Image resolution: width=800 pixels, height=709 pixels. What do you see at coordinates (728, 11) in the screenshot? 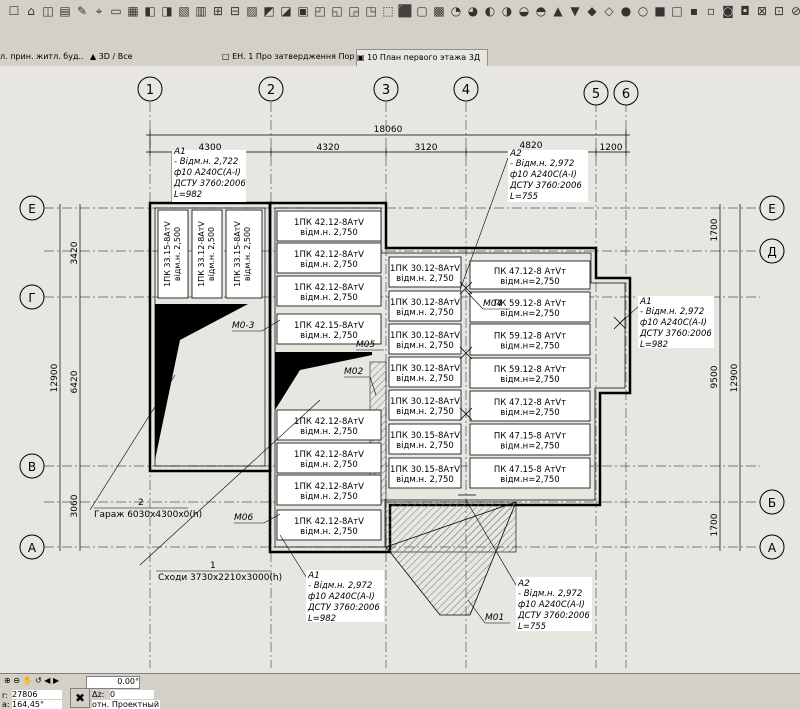
I see `toolbar-tool-icon: ◙` at bounding box center [728, 11].